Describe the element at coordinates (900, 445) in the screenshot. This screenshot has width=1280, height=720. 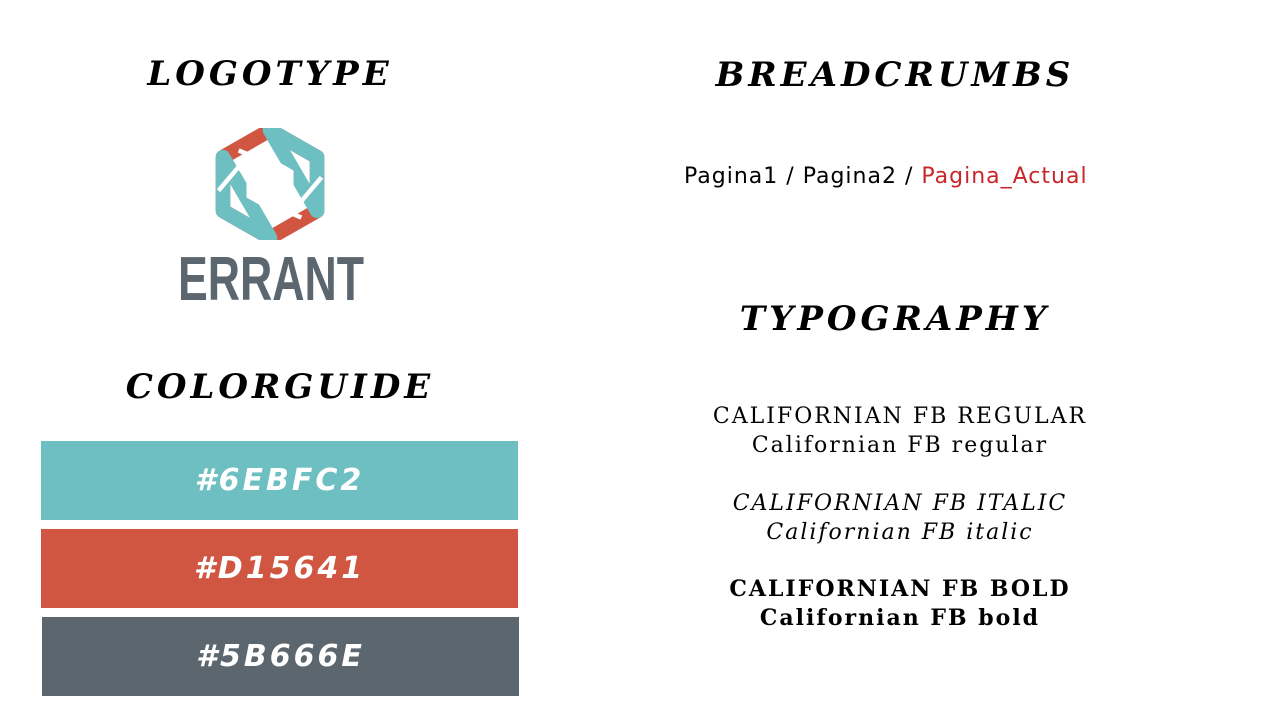
I see `typography-sample-lower: Californian FB regular` at that location.